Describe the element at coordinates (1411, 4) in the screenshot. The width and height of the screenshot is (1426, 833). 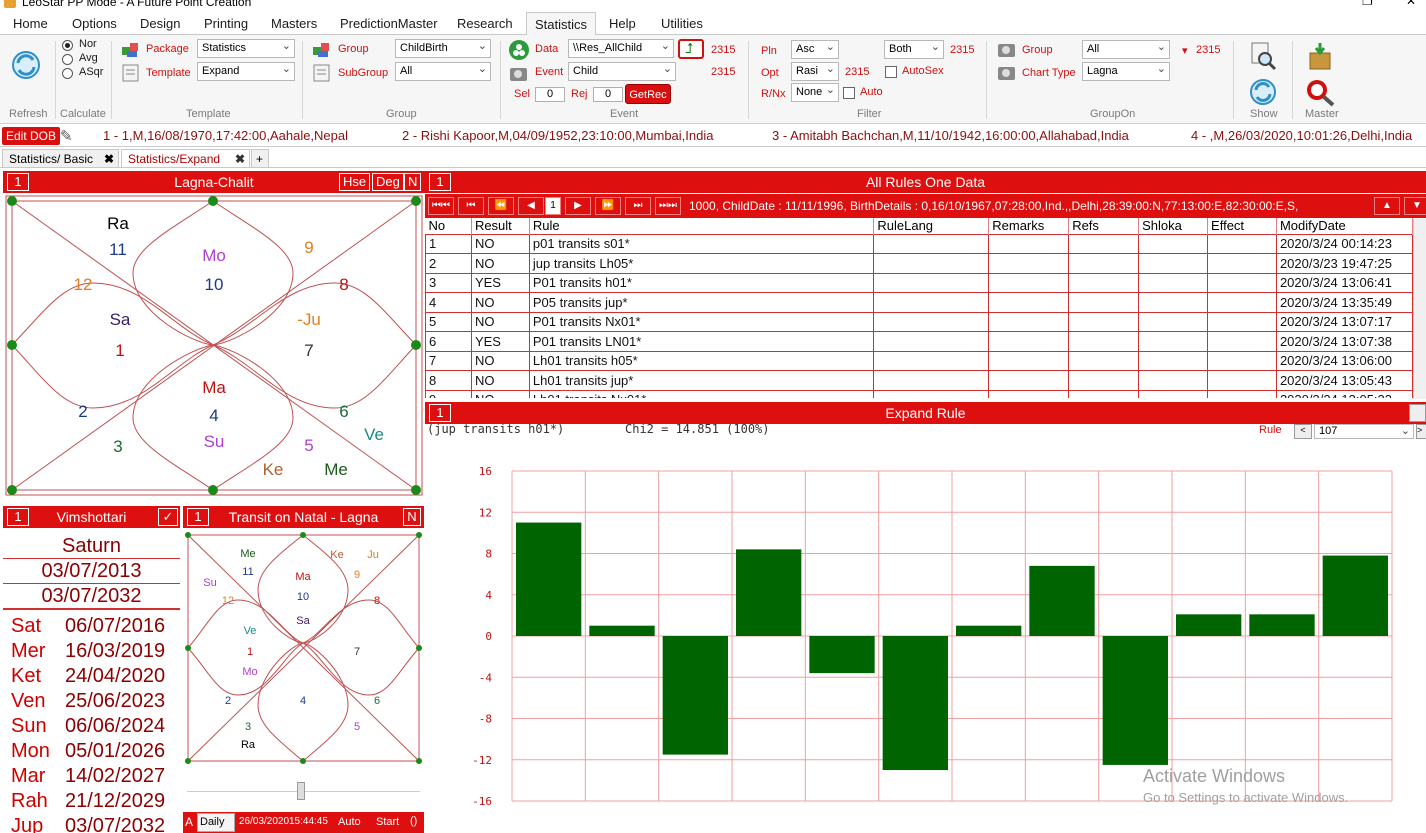
I see `close-icon: ✕` at that location.